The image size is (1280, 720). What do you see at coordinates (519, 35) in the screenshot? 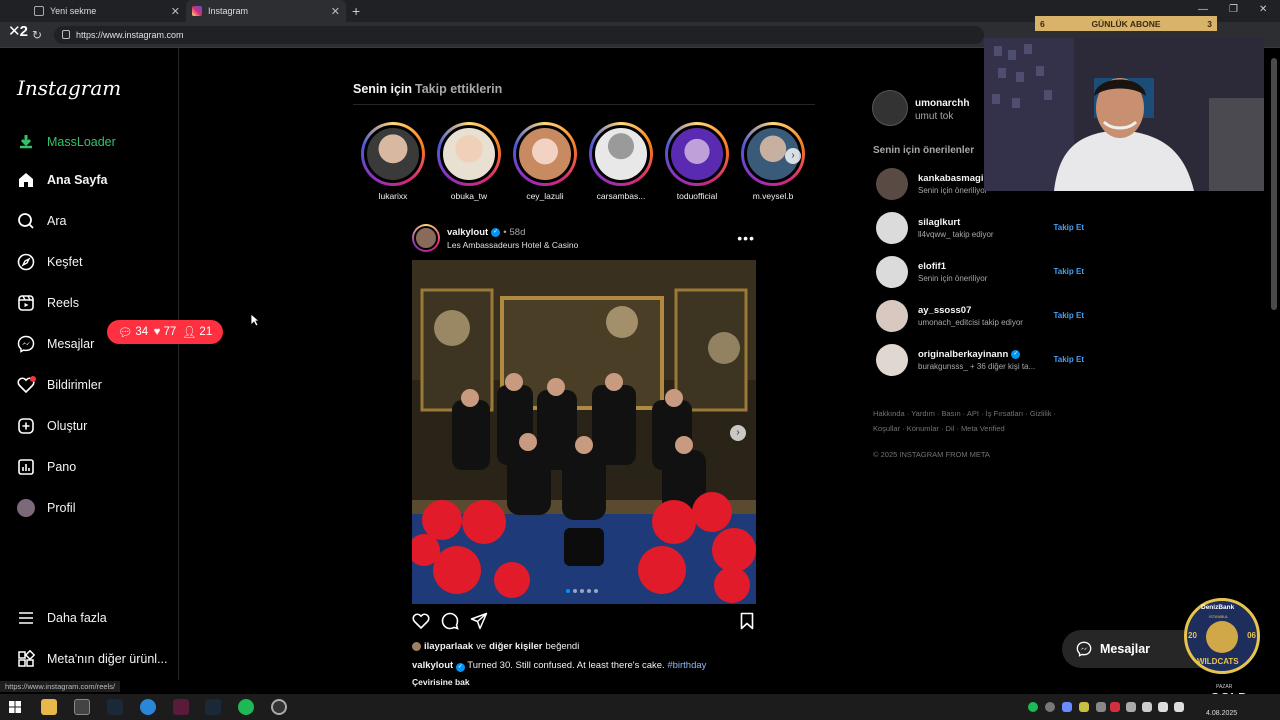
I see `address-bar: https://www.instagram.com` at bounding box center [519, 35].